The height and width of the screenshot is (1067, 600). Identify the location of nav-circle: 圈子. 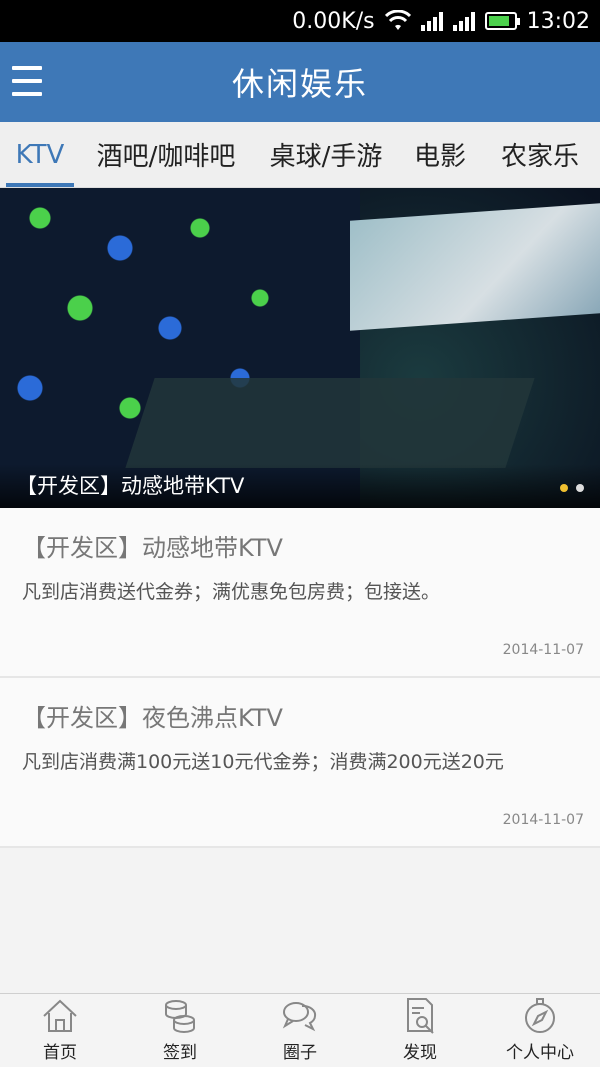
(300, 1030).